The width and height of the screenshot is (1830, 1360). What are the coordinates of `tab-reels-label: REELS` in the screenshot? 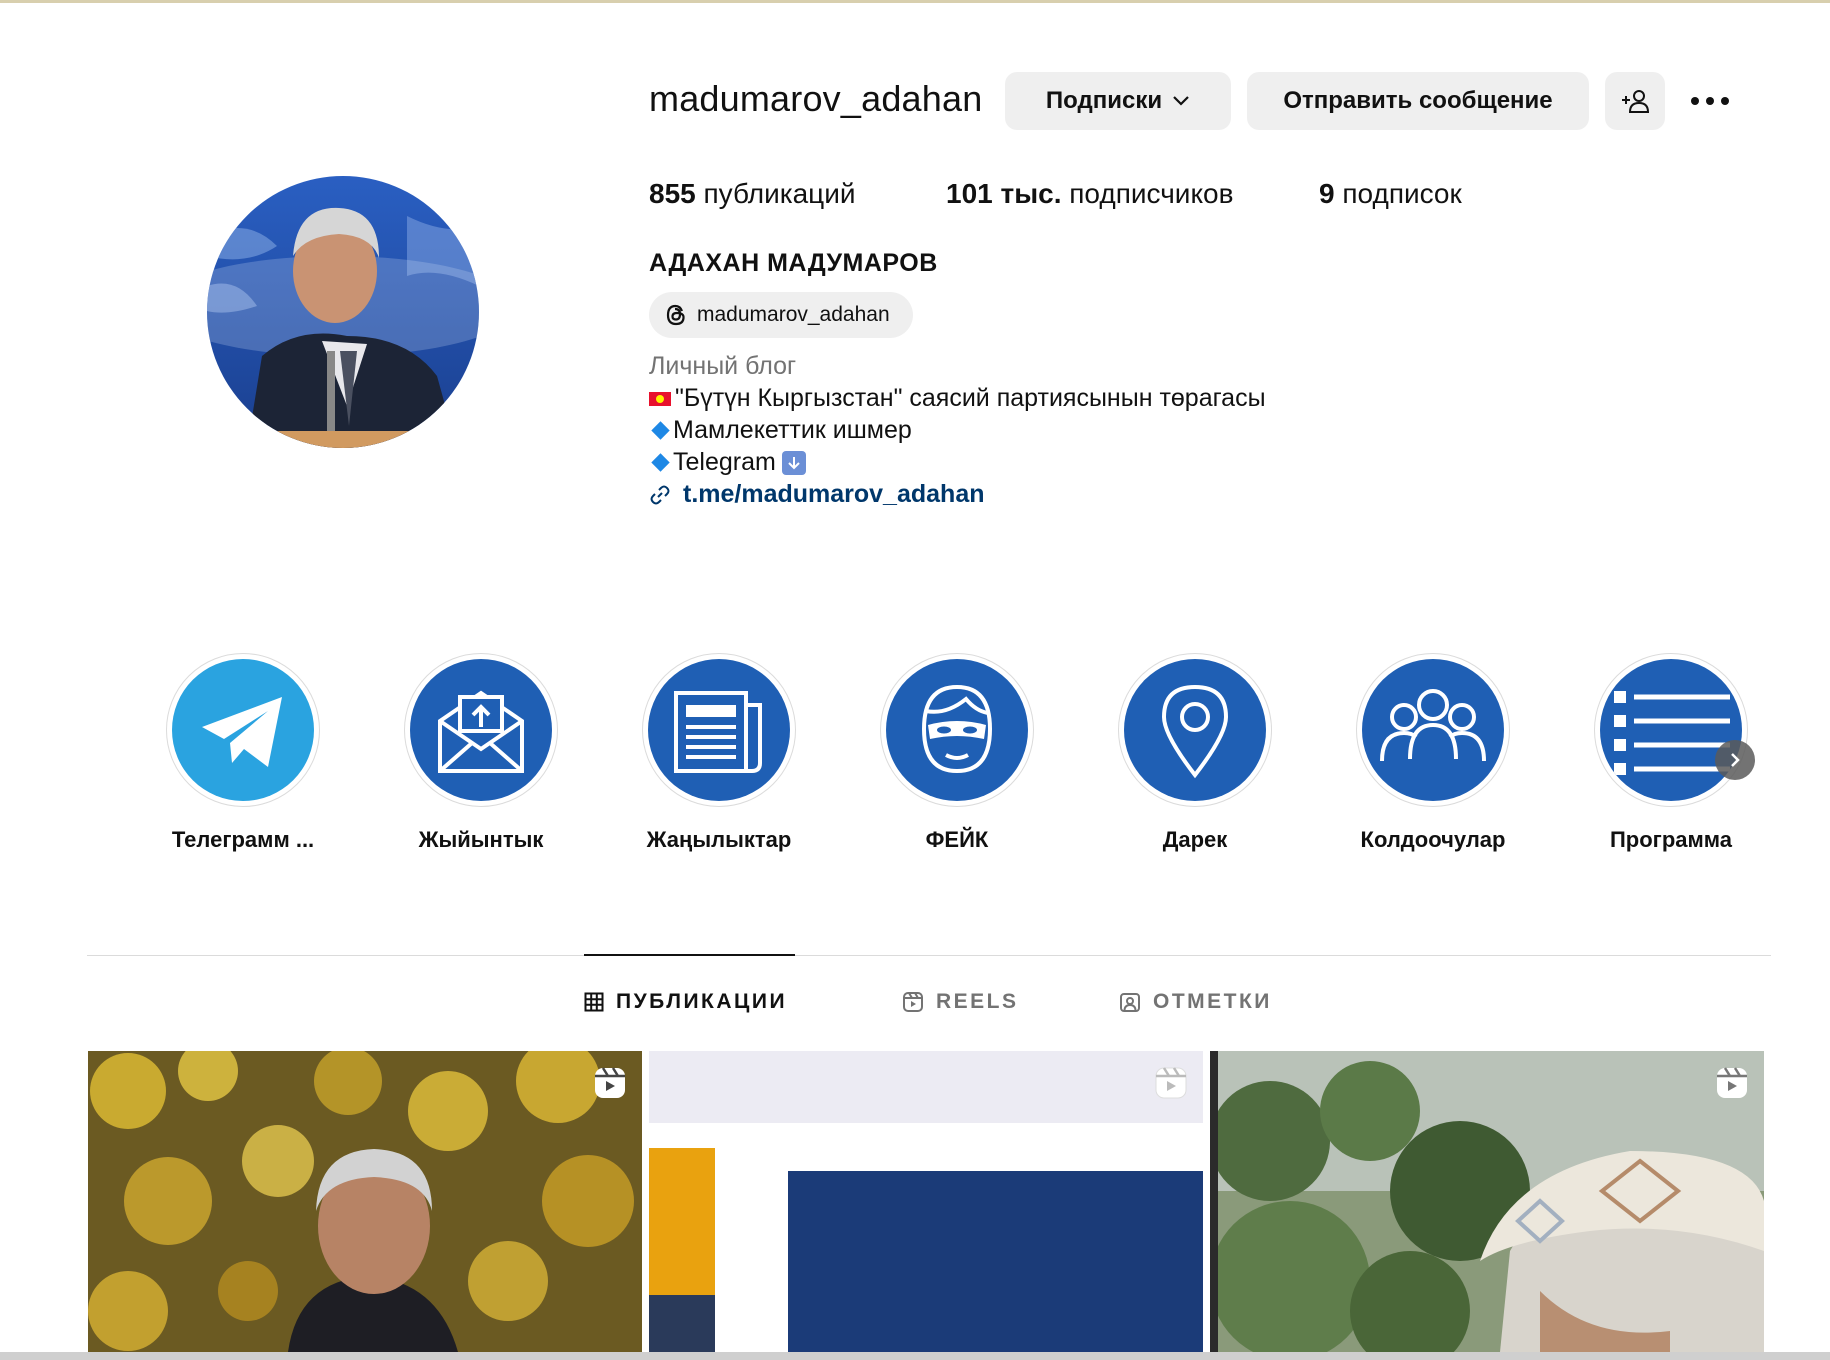 It's located at (977, 1001).